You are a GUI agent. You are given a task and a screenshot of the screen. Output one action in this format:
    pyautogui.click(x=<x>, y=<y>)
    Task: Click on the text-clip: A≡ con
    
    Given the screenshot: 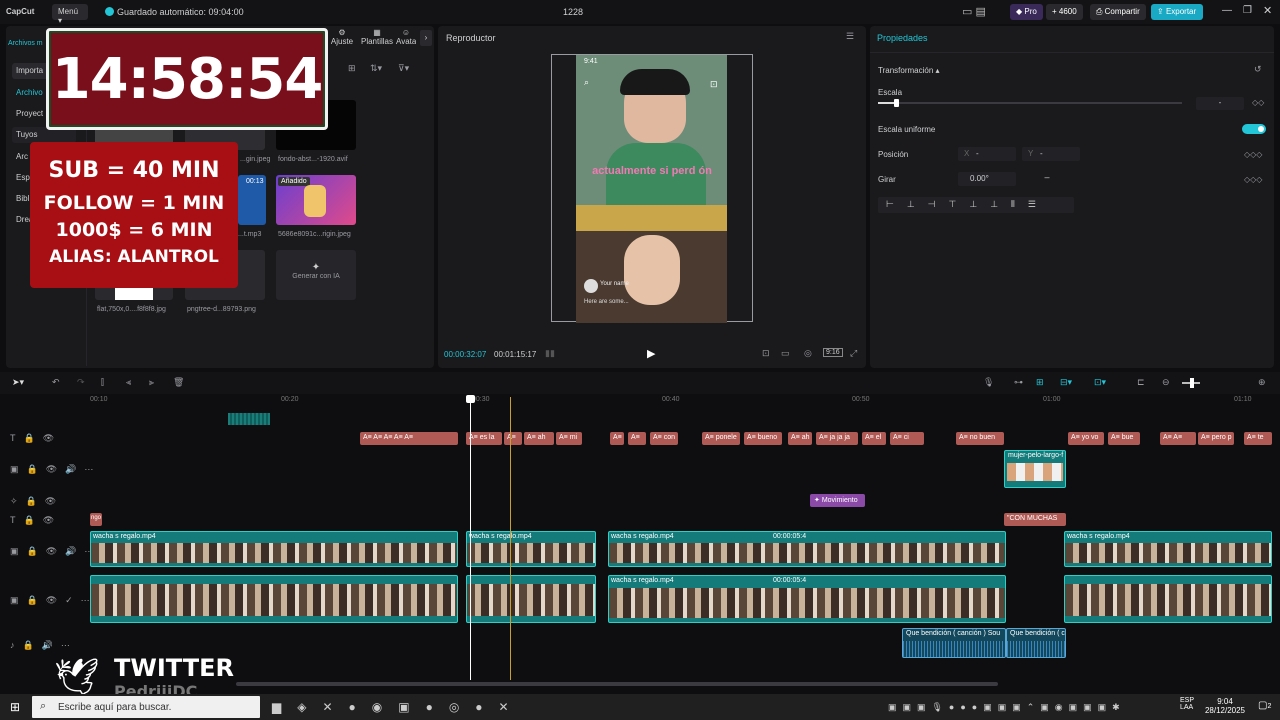 What is the action you would take?
    pyautogui.click(x=664, y=438)
    